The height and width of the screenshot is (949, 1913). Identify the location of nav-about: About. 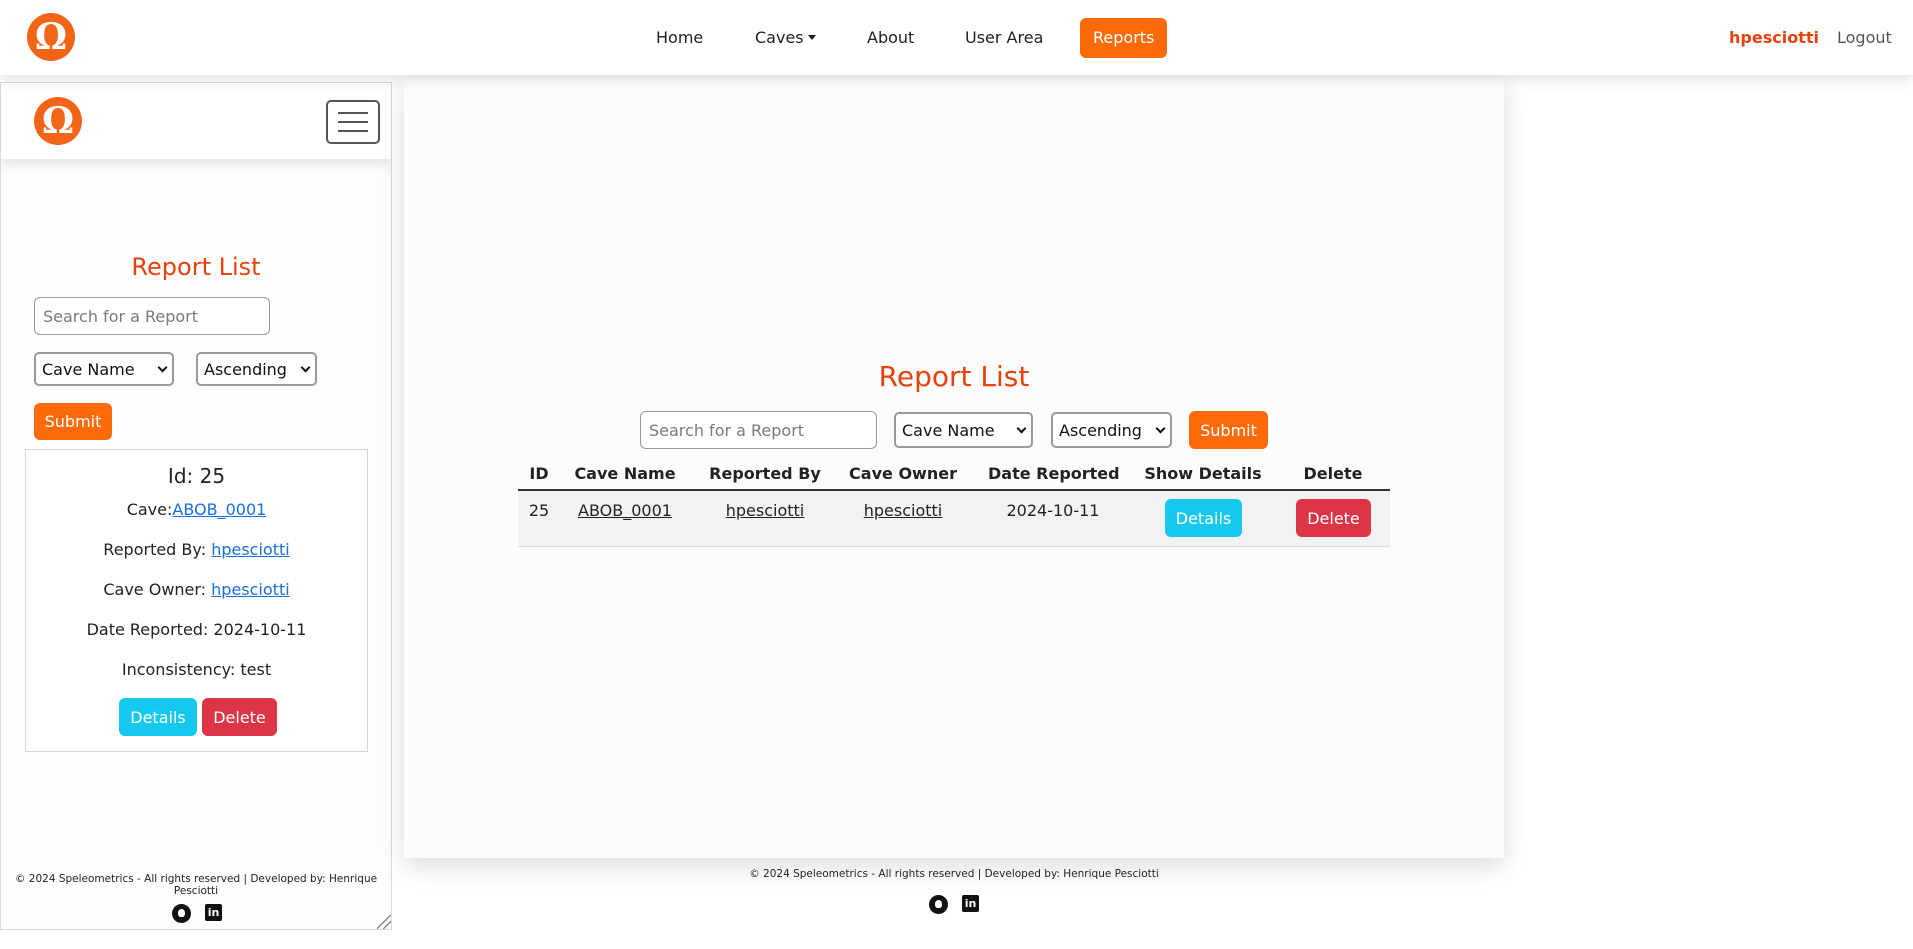
(890, 38).